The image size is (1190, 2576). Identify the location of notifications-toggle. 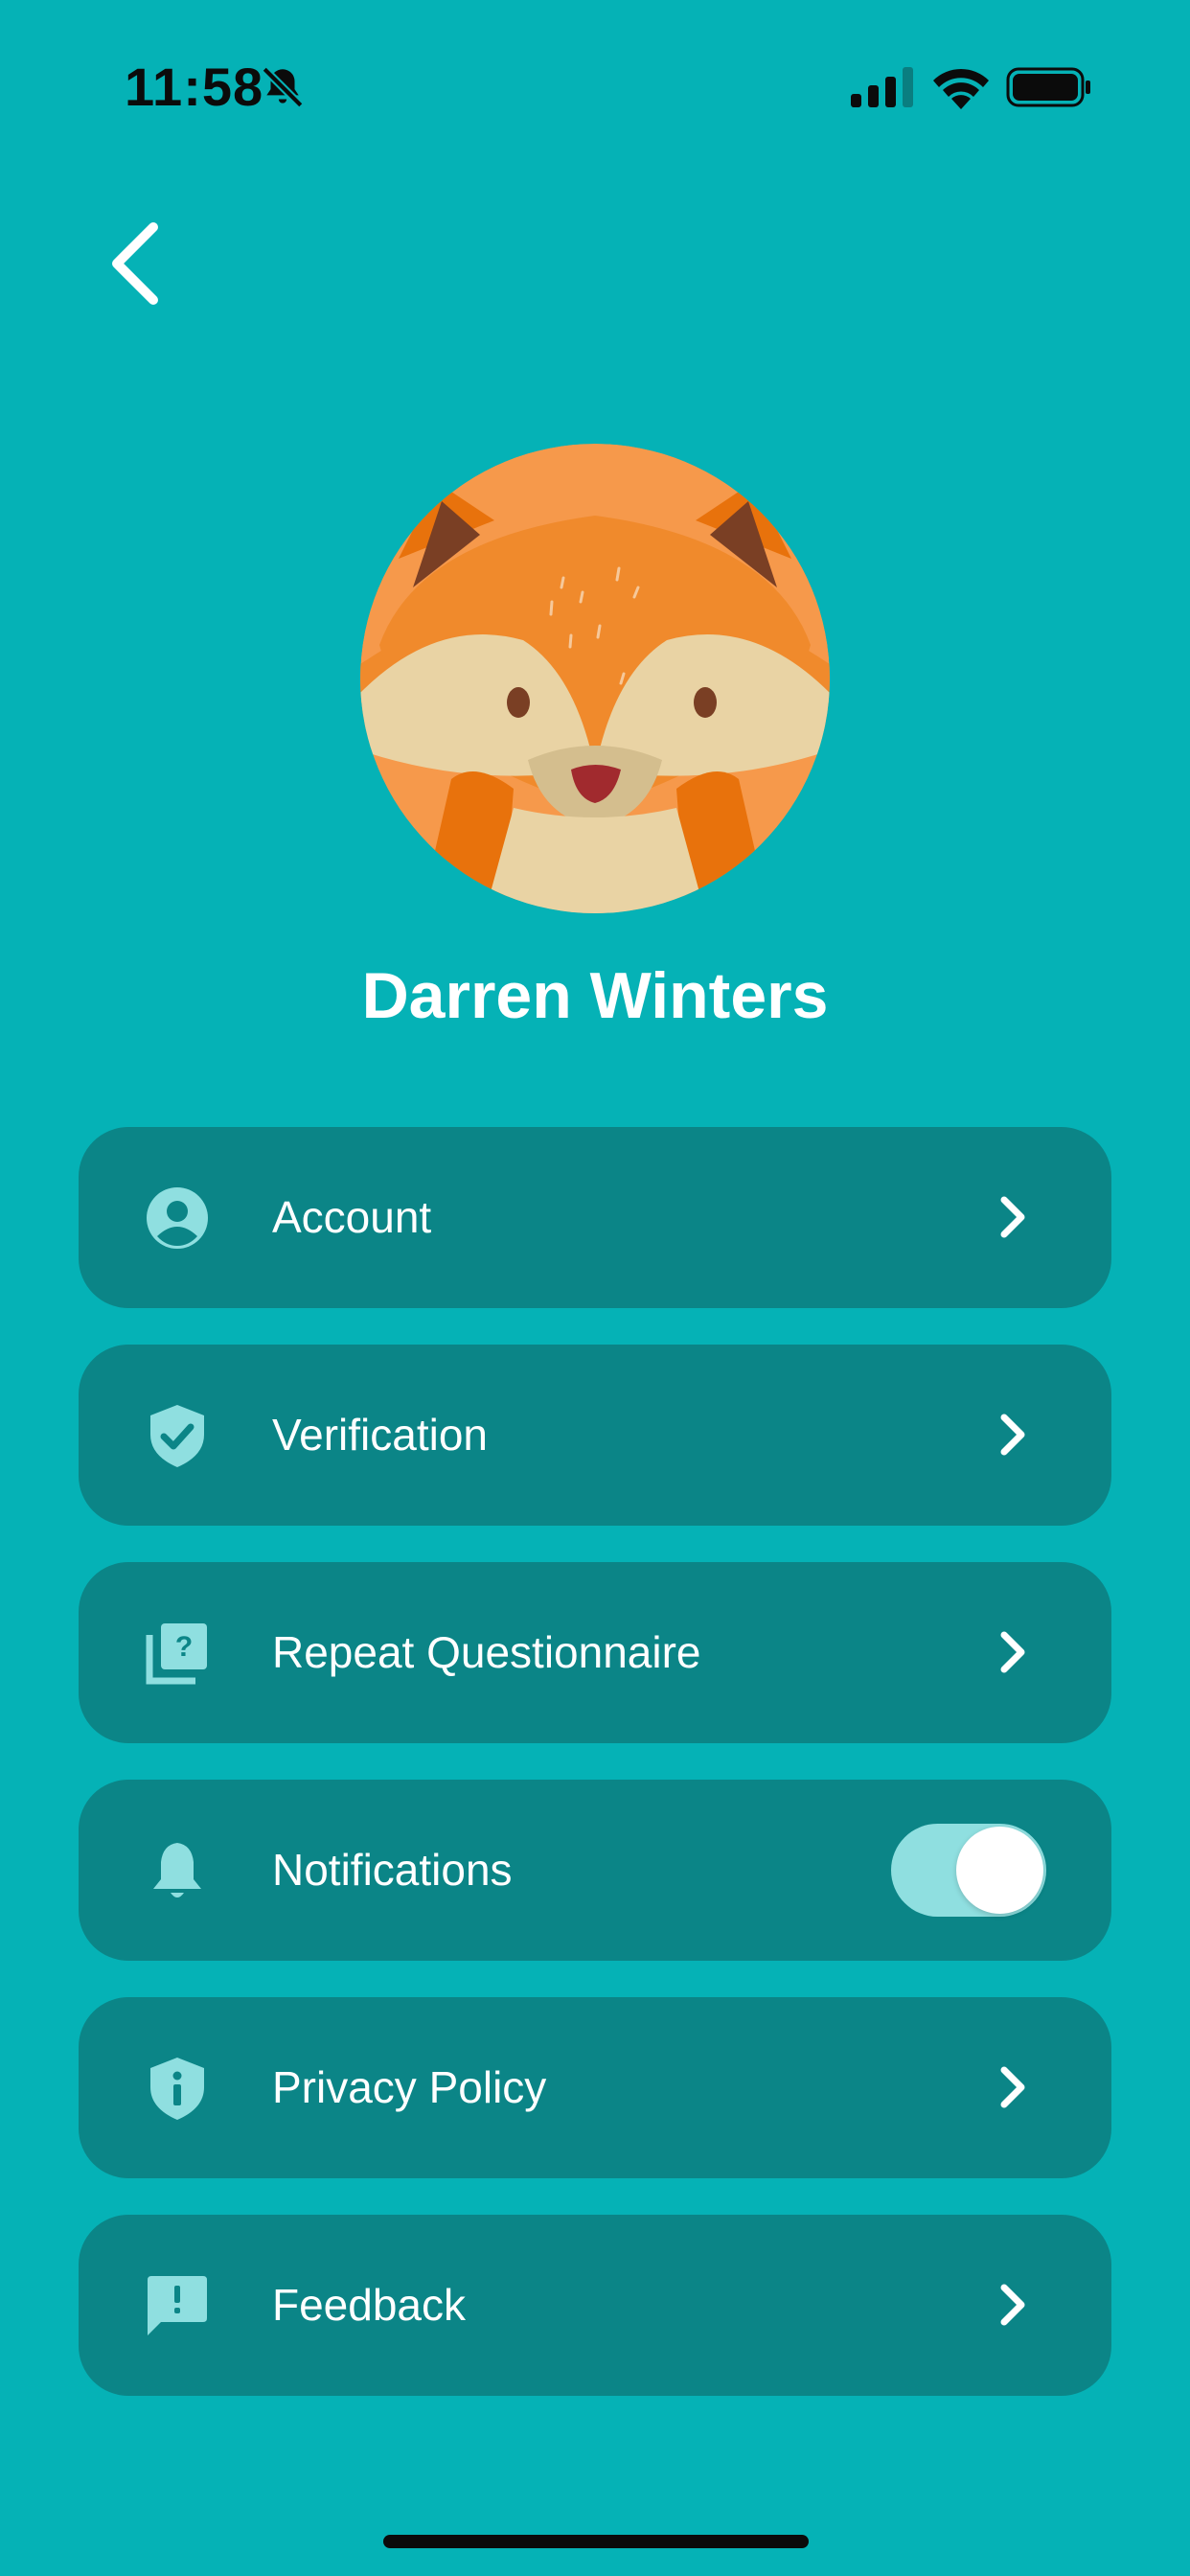
(968, 1870).